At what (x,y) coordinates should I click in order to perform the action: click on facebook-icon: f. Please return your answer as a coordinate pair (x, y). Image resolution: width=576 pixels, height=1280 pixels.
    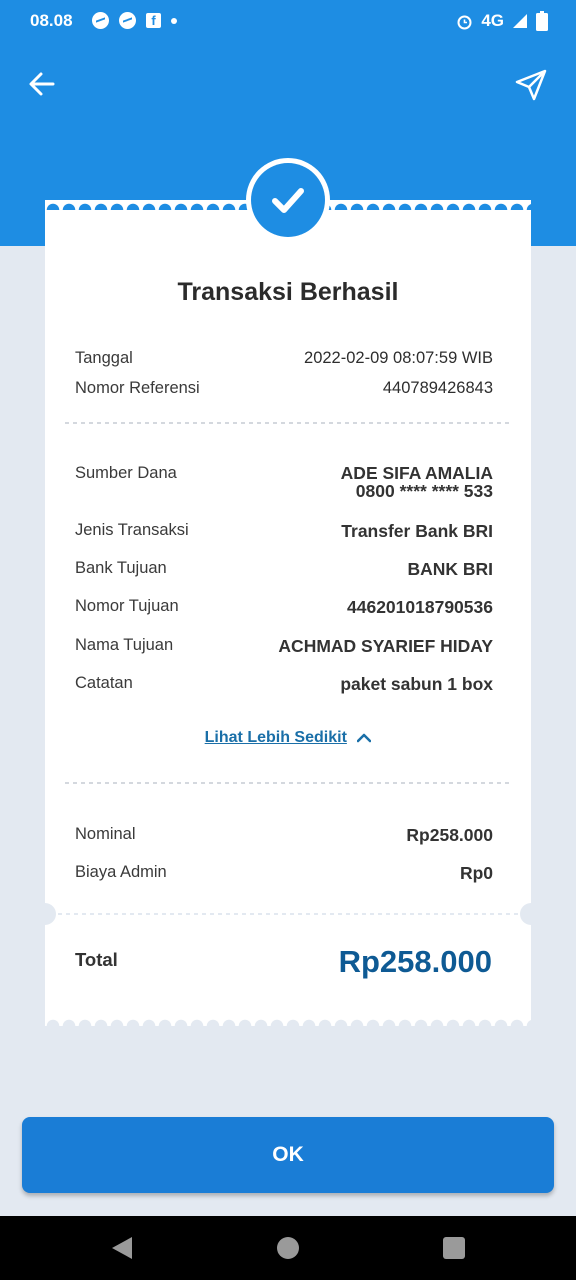
    Looking at the image, I should click on (153, 20).